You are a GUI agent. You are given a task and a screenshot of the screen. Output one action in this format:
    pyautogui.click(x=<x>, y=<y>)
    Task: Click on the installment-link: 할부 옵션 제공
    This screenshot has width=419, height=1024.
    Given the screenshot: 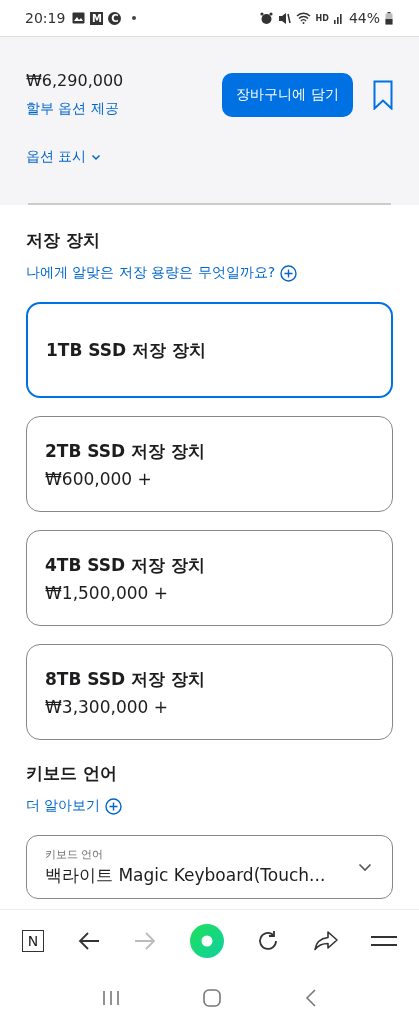 What is the action you would take?
    pyautogui.click(x=124, y=109)
    